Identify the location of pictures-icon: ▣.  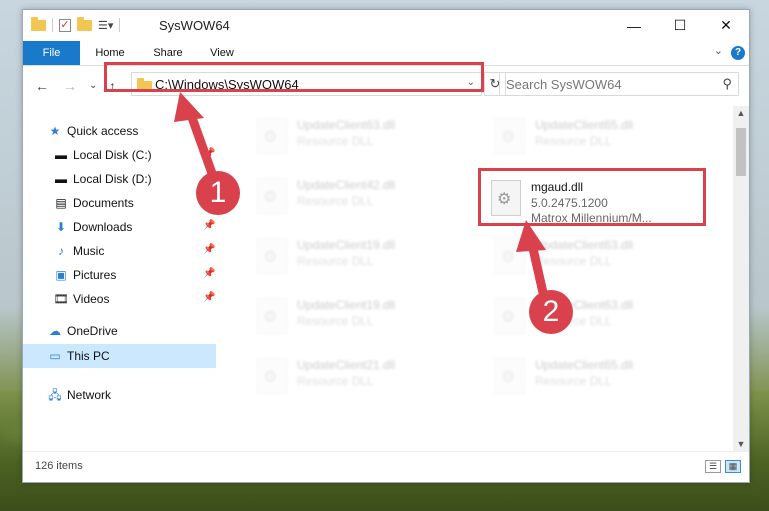
(61, 275).